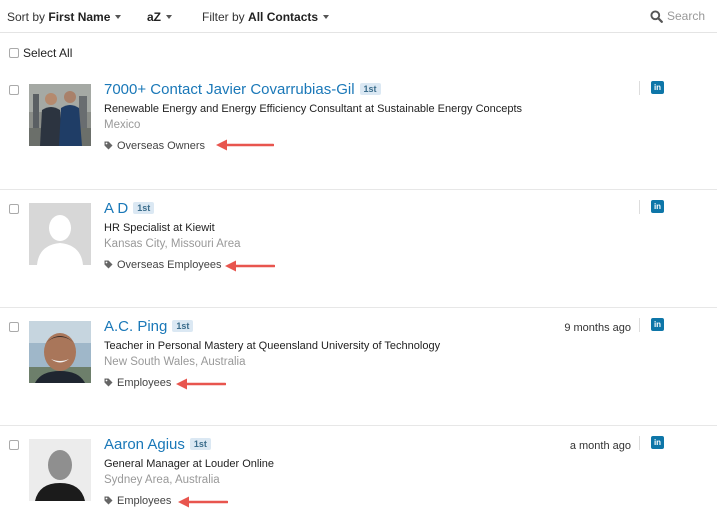  Describe the element at coordinates (48, 53) in the screenshot. I see `select-all-label: Select All` at that location.